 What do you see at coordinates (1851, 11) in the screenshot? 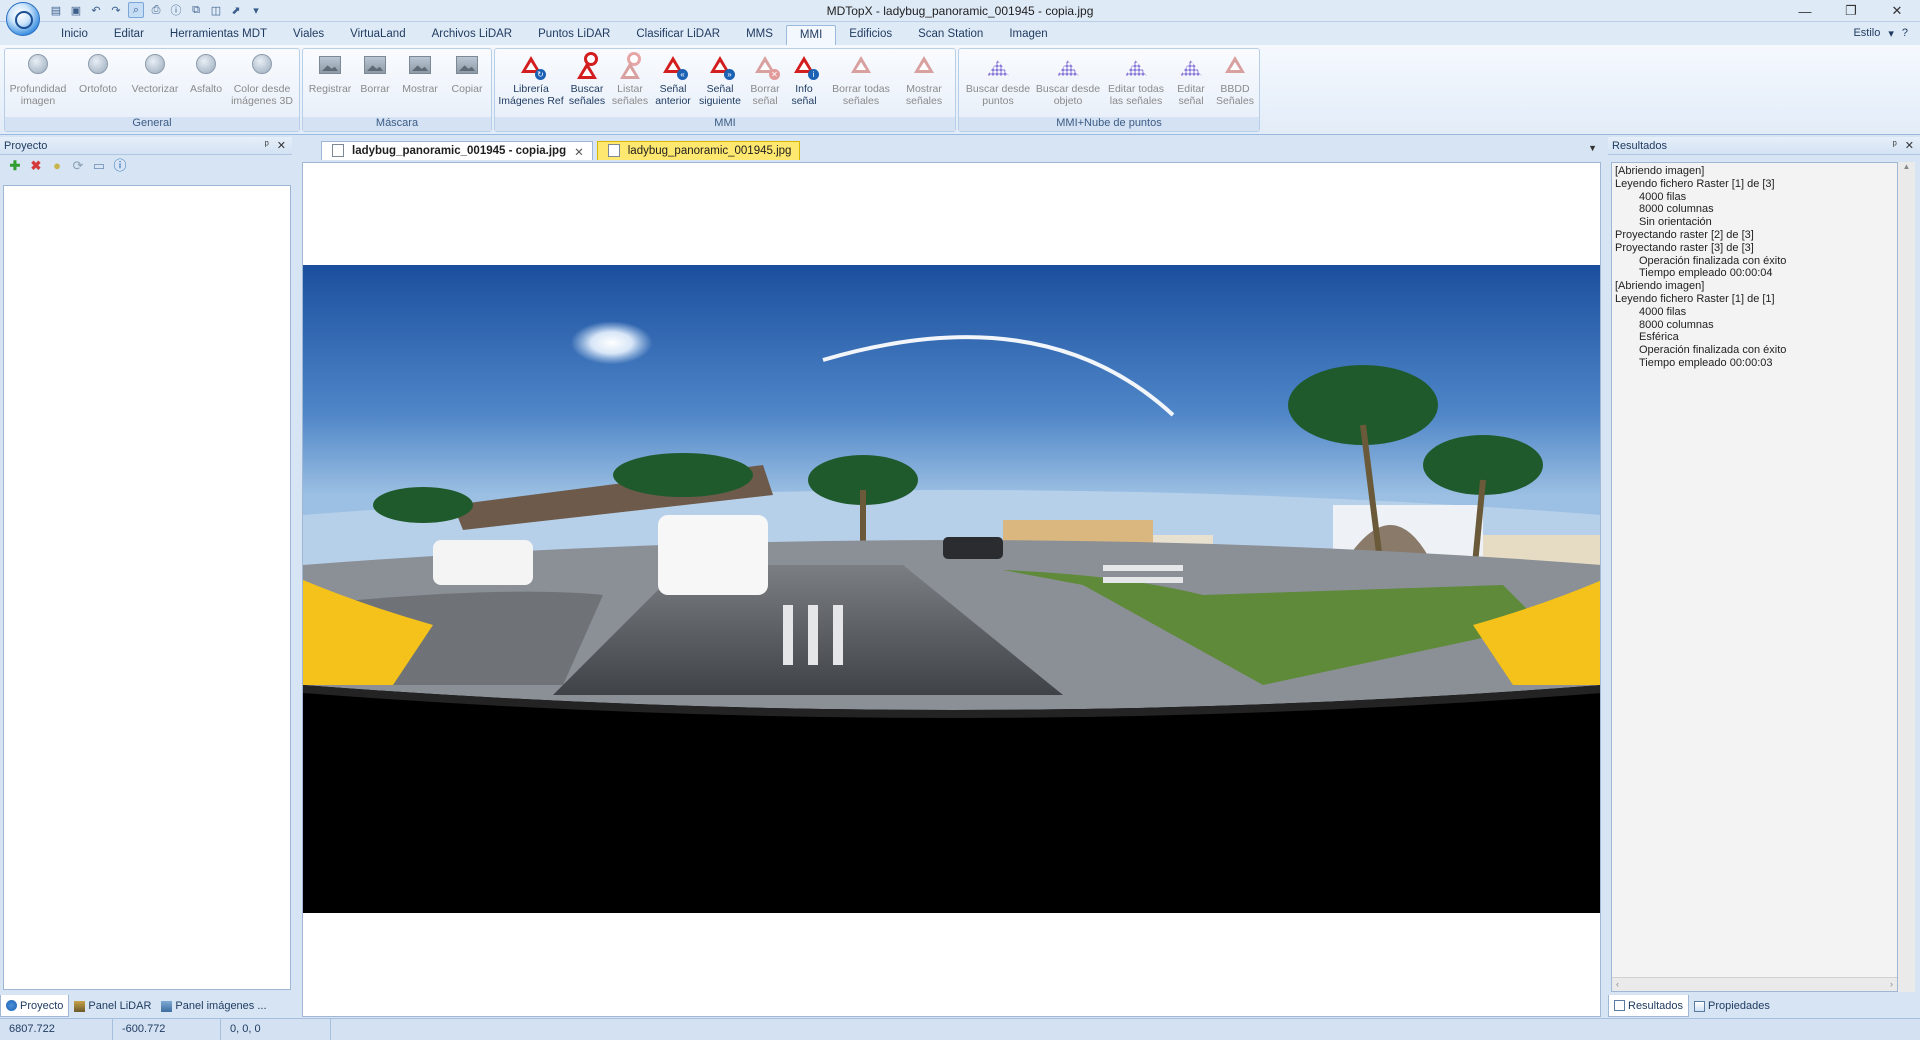
I see `restore-button: ❐` at bounding box center [1851, 11].